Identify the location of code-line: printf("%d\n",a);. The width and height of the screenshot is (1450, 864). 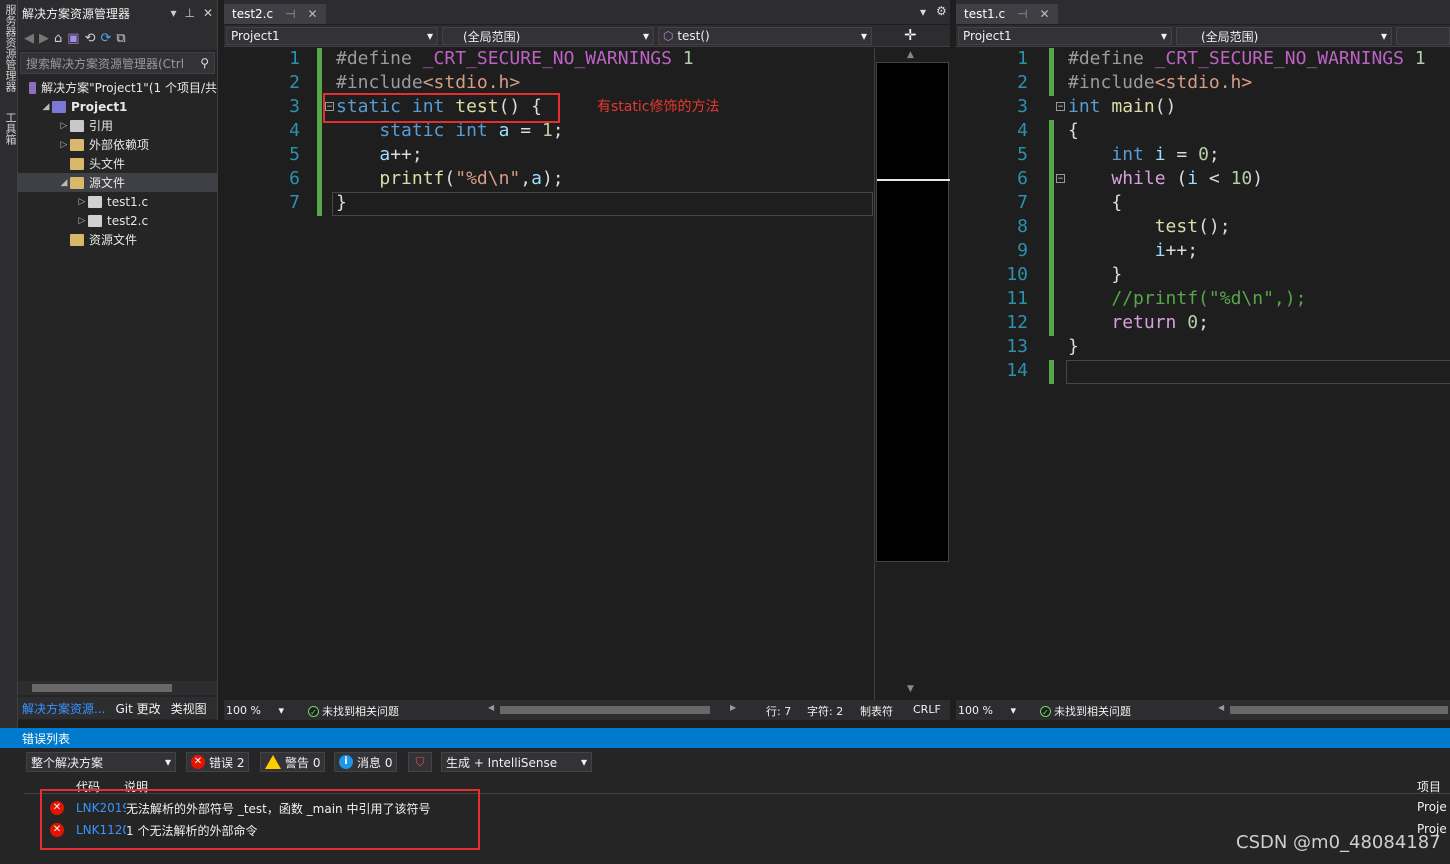
(449, 178).